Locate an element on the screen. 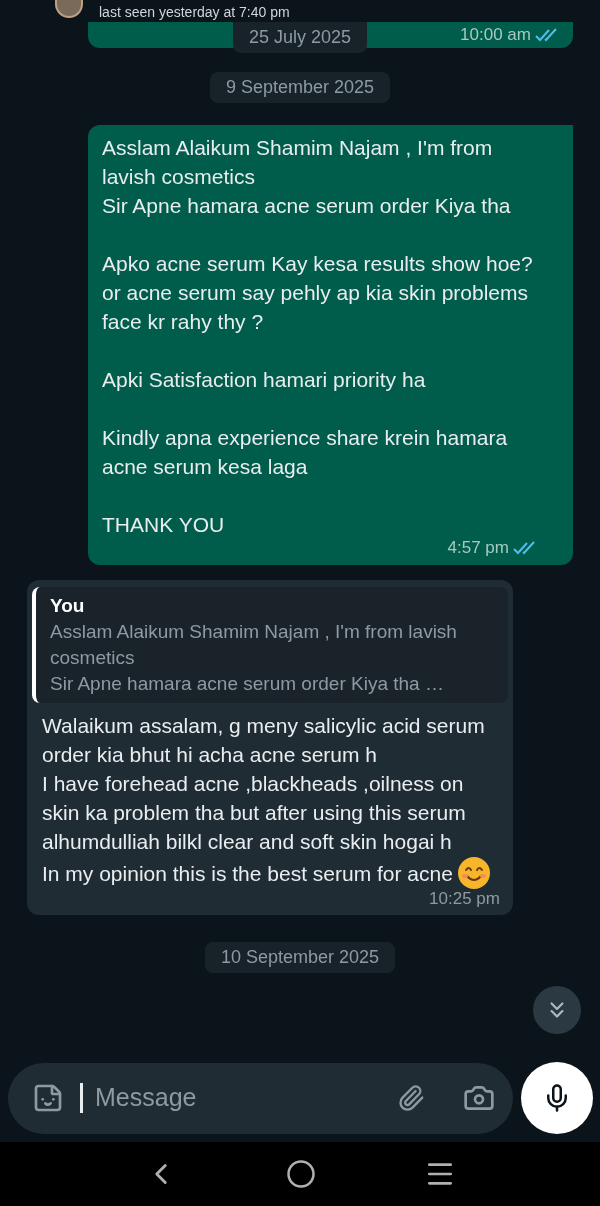  message-text: Walaikum assalam, g meny salicylic acid serum order kia bhut hi acha acne serum h is located at coordinates (264, 740).